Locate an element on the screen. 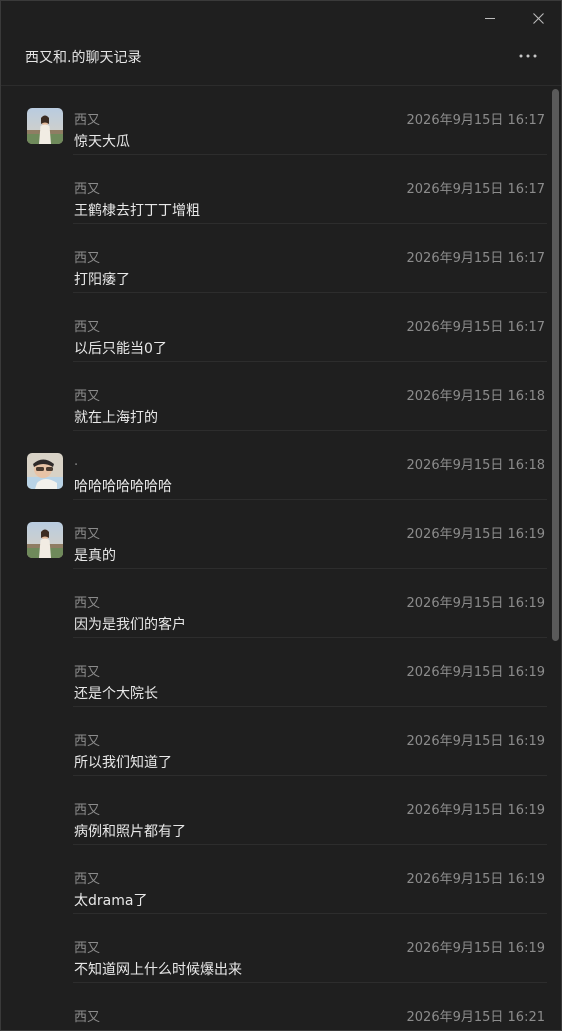 This screenshot has height=1031, width=562. message-row: 西又 2026年9月15日 16:19 是真的 is located at coordinates (274, 534).